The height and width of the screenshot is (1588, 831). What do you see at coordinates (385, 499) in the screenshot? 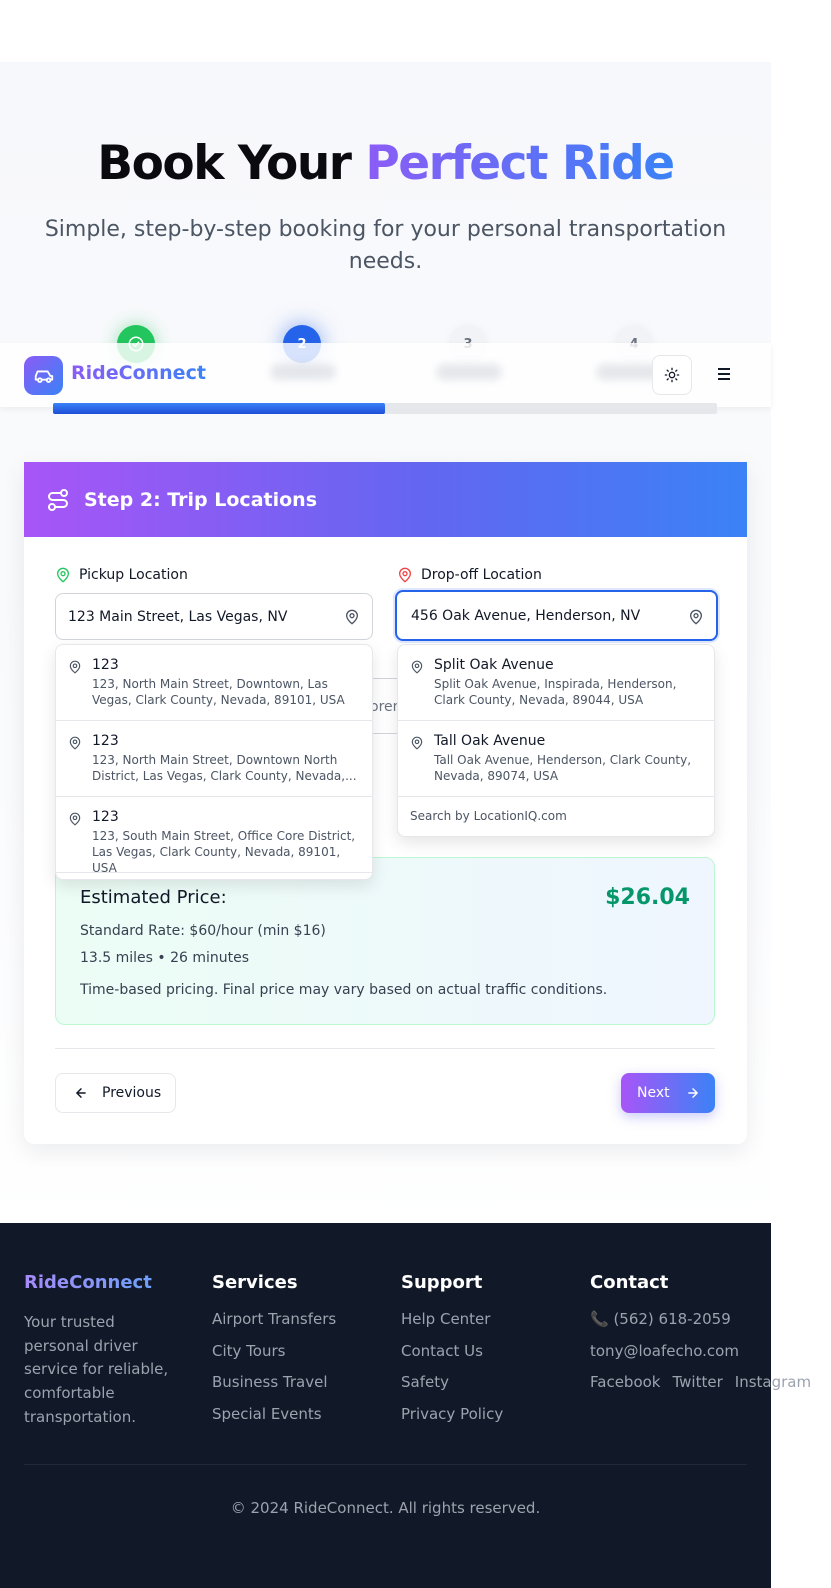
I see `card-header: Step 2: Trip Locations` at bounding box center [385, 499].